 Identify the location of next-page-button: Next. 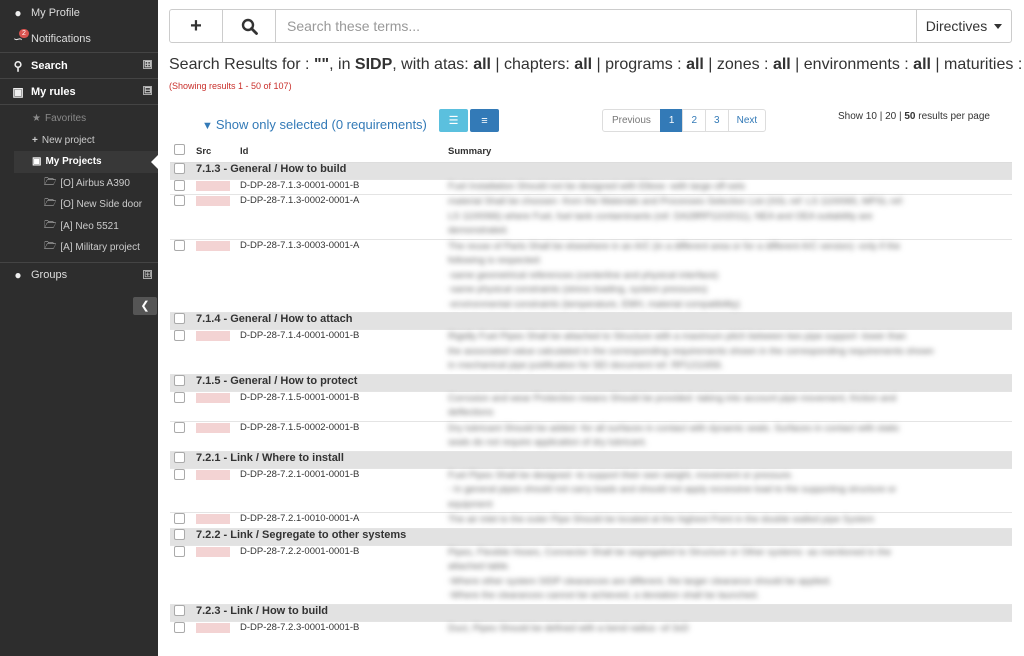
(747, 120).